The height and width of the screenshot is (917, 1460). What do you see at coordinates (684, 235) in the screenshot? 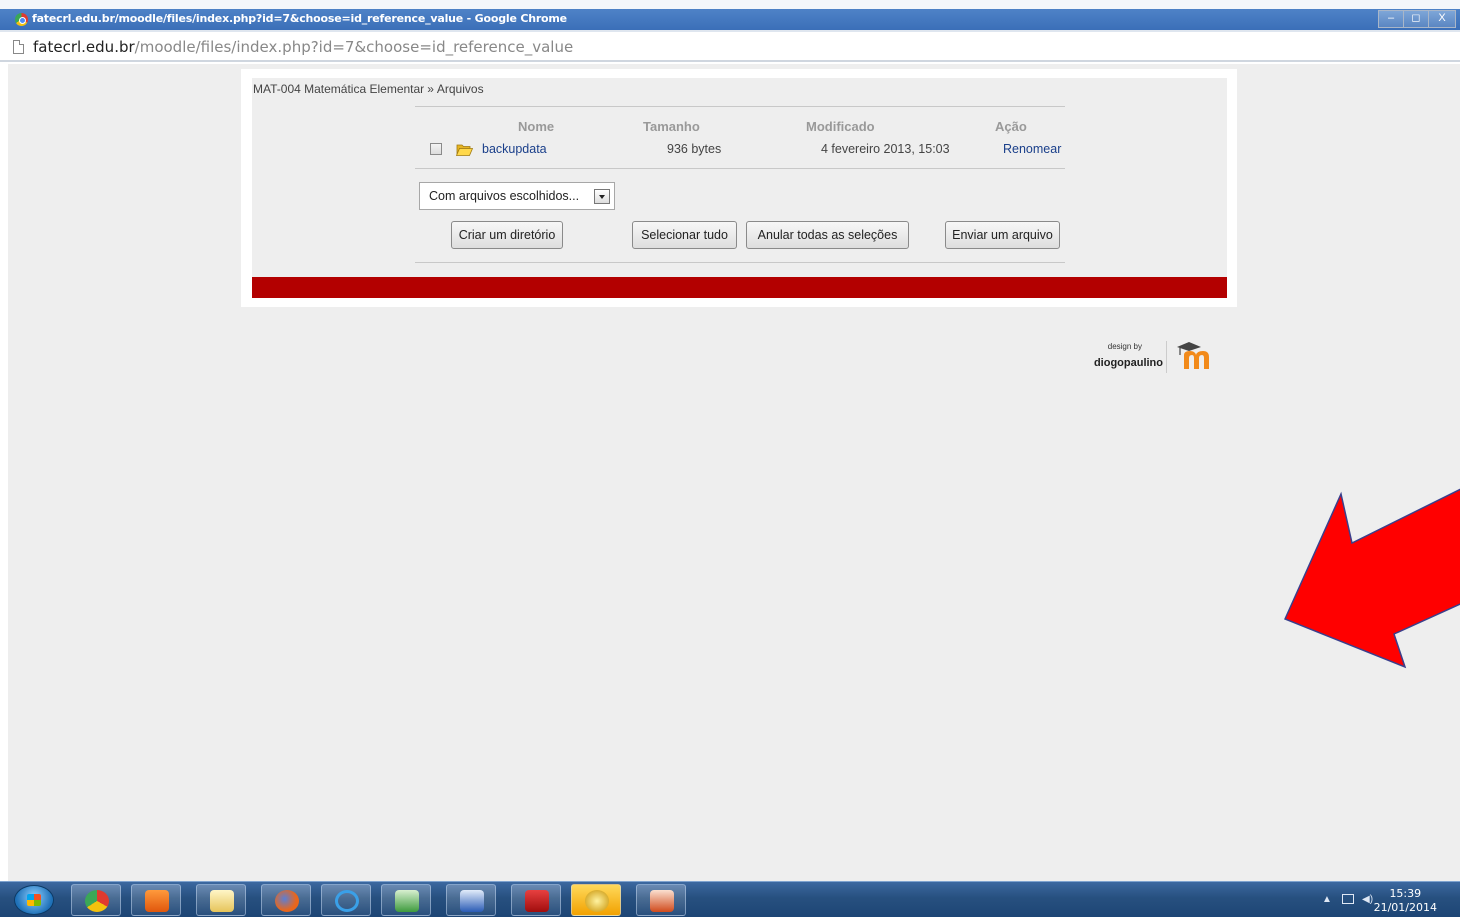
I see `select-all-button: Selecionar tudo` at bounding box center [684, 235].